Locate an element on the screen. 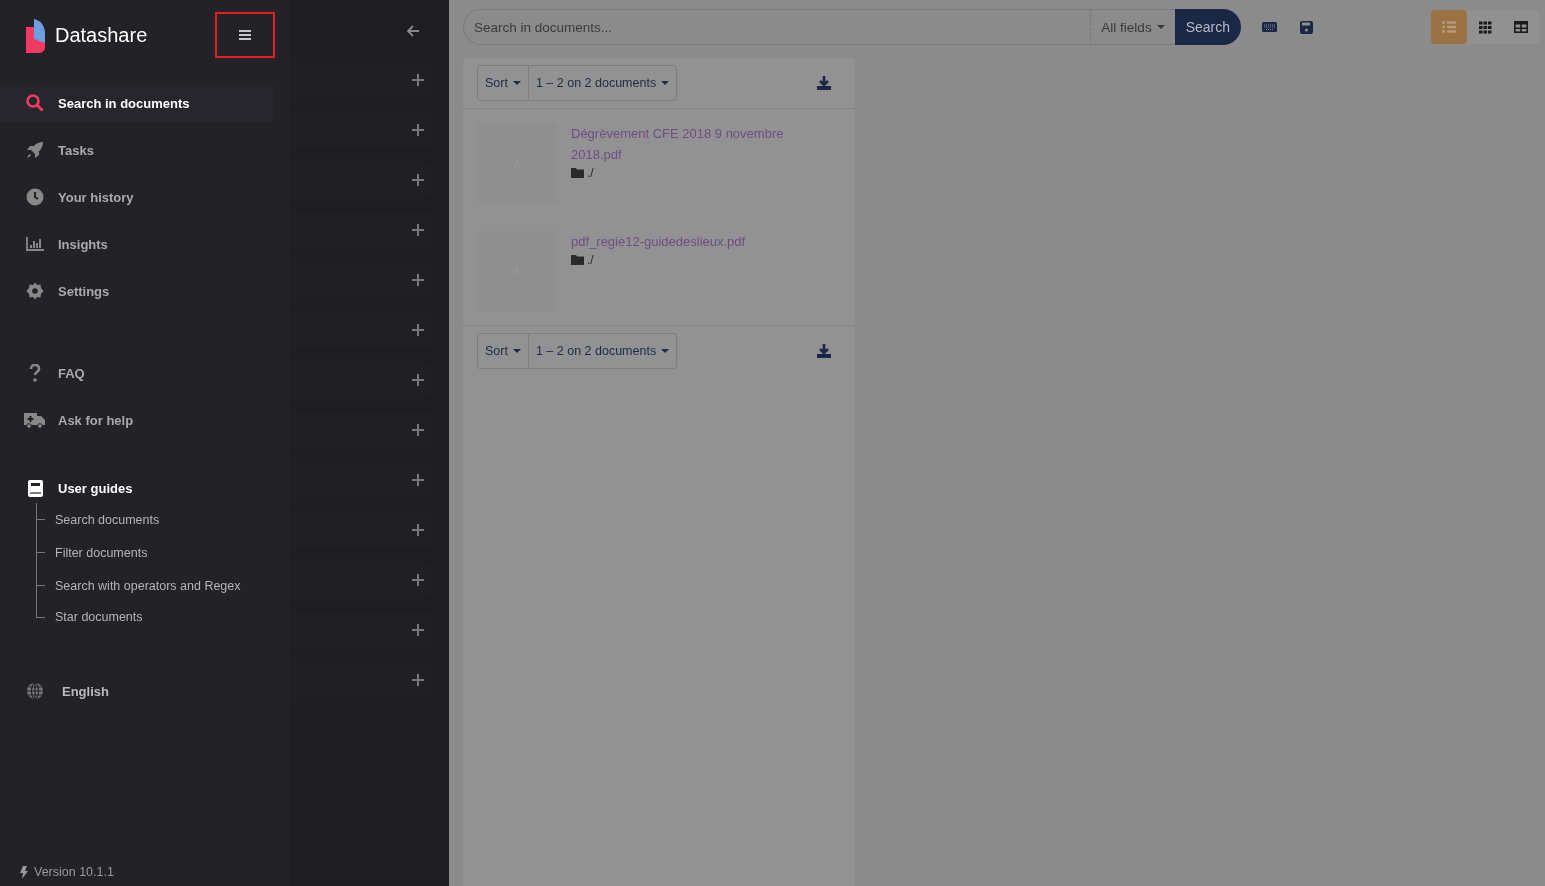 The width and height of the screenshot is (1545, 886). clock-icon is located at coordinates (35, 197).